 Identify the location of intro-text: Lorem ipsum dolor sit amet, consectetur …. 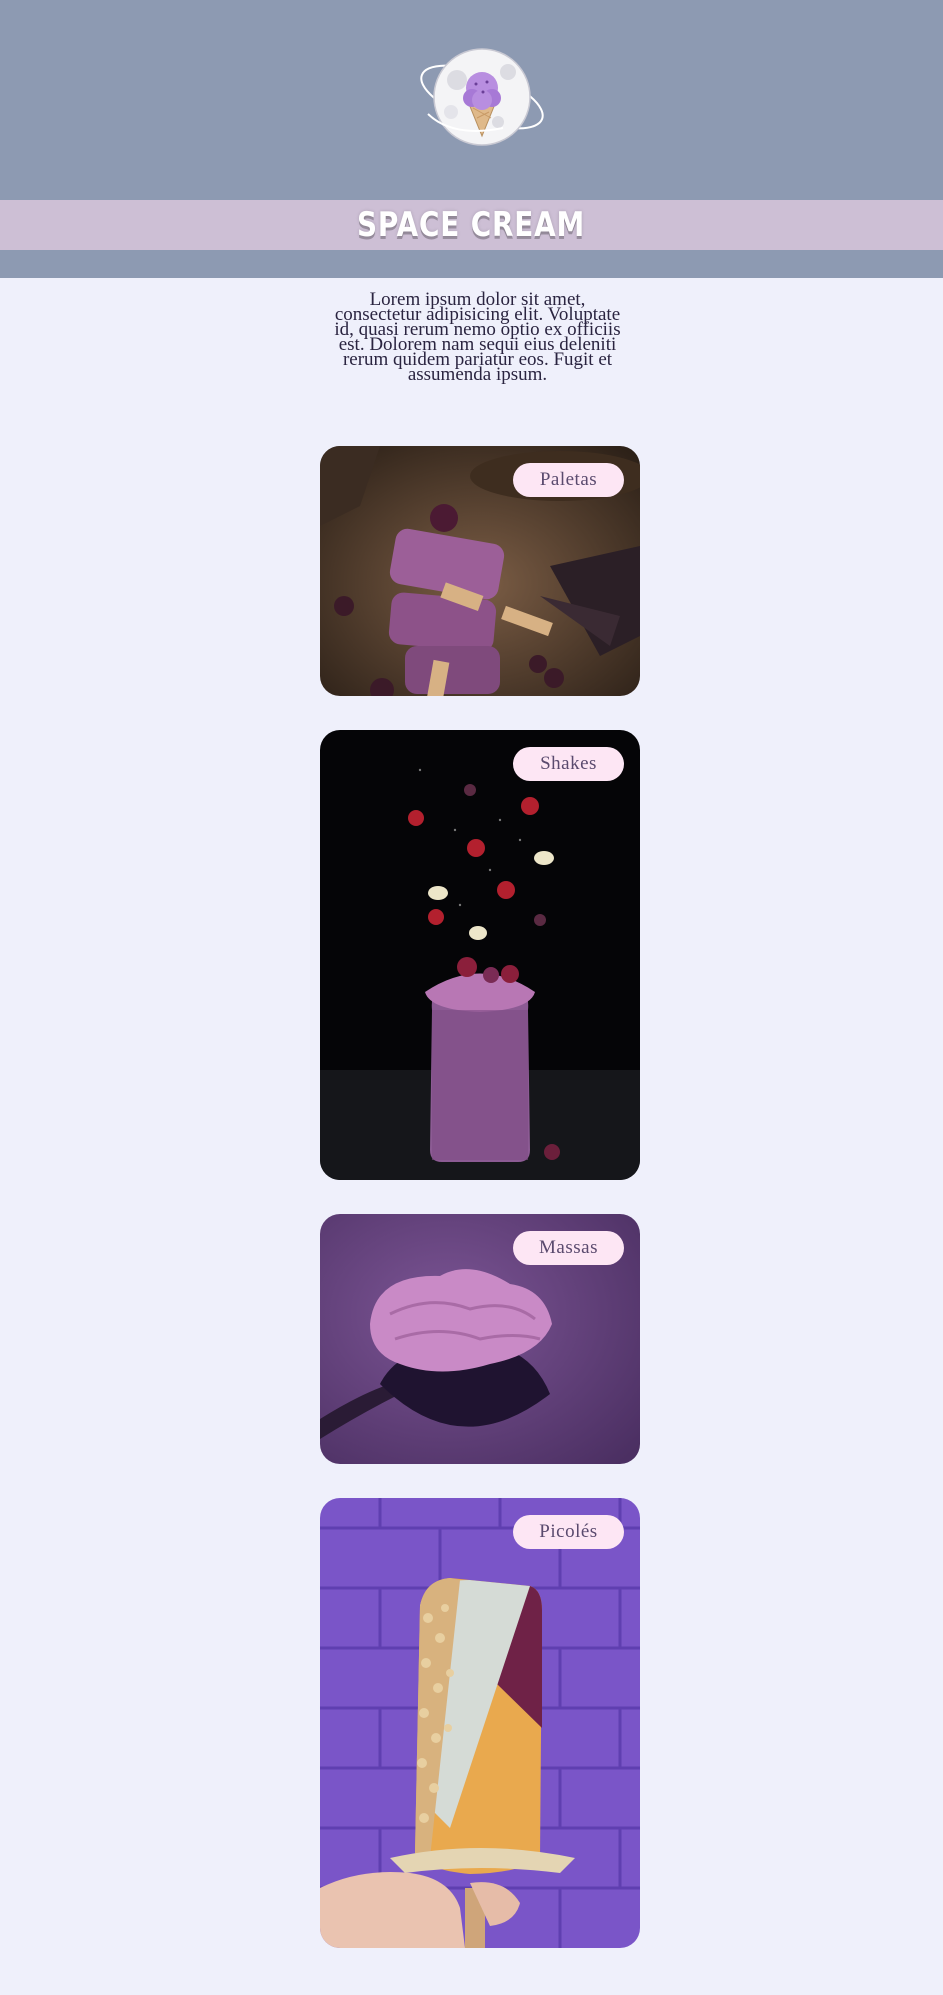
(477, 337).